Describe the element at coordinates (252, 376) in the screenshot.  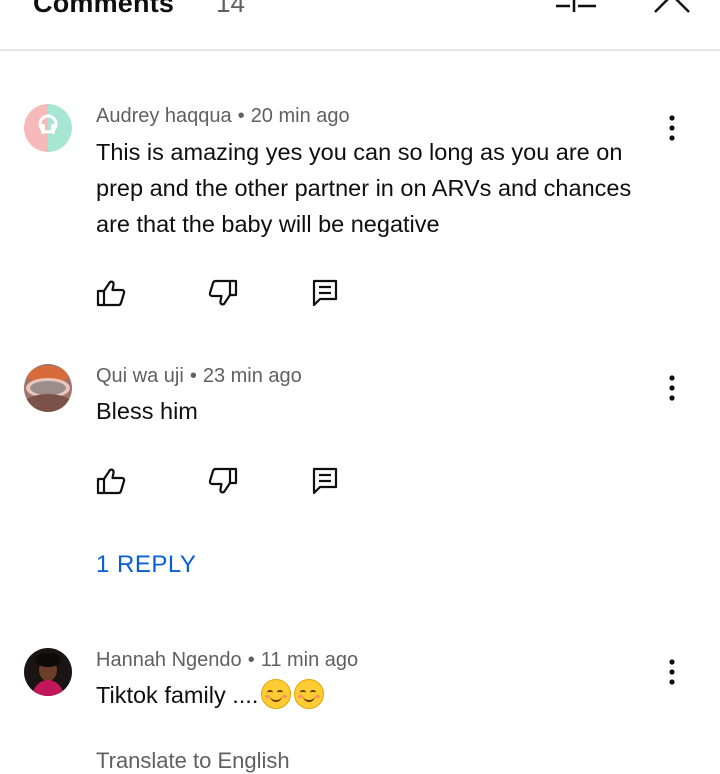
I see `comment-time: 23 min ago` at that location.